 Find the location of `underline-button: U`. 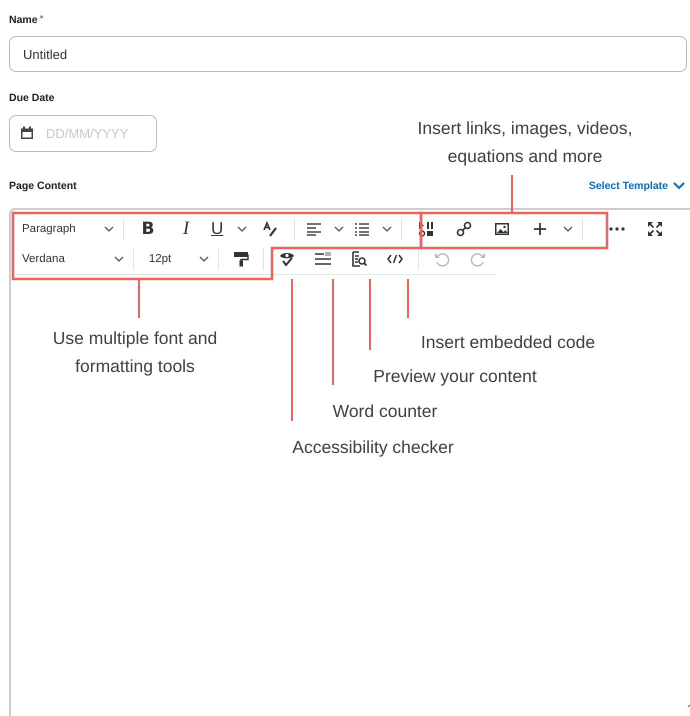

underline-button: U is located at coordinates (228, 229).